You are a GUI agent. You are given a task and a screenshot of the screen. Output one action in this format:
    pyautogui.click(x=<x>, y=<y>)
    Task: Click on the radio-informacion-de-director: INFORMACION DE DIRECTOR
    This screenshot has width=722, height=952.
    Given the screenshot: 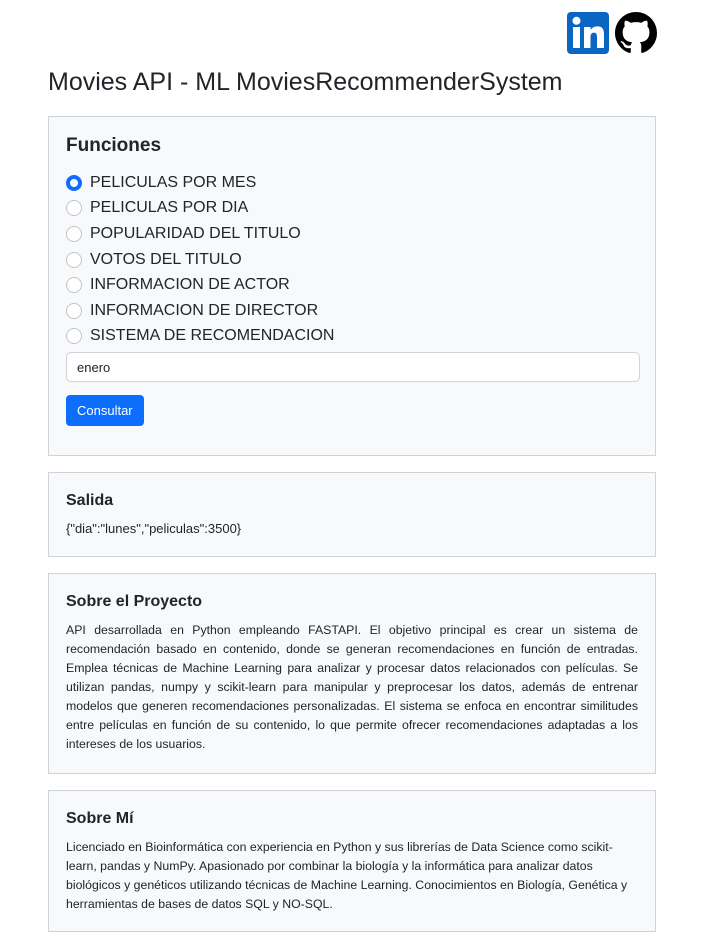 What is the action you would take?
    pyautogui.click(x=352, y=311)
    